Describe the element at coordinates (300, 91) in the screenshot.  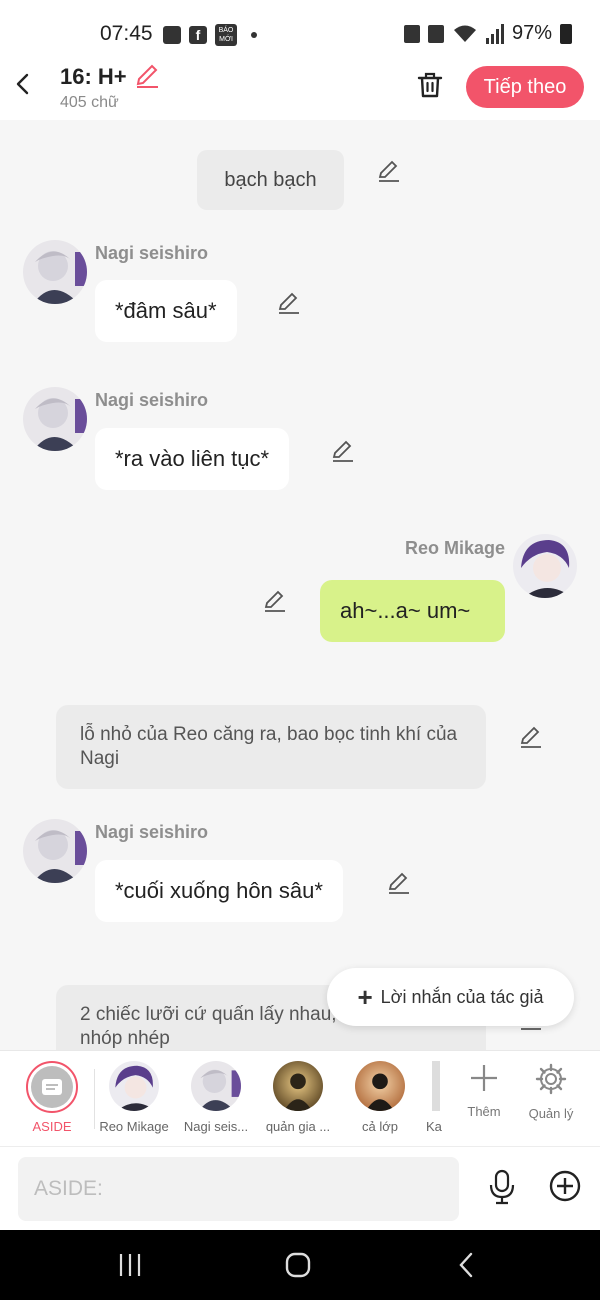
I see `header: 16: H+ 405 chữ Tiếp theo` at that location.